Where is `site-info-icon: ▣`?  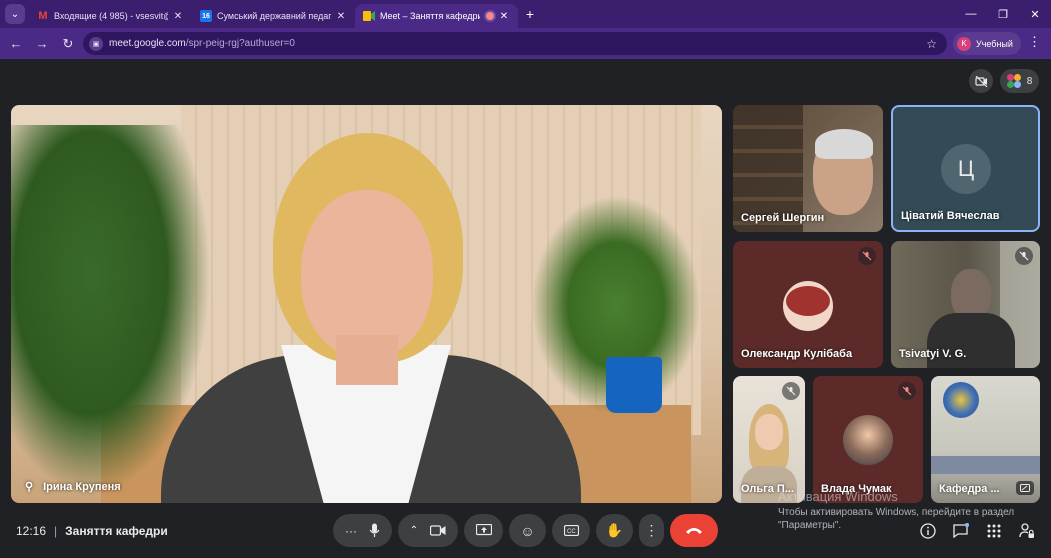 site-info-icon: ▣ is located at coordinates (96, 43).